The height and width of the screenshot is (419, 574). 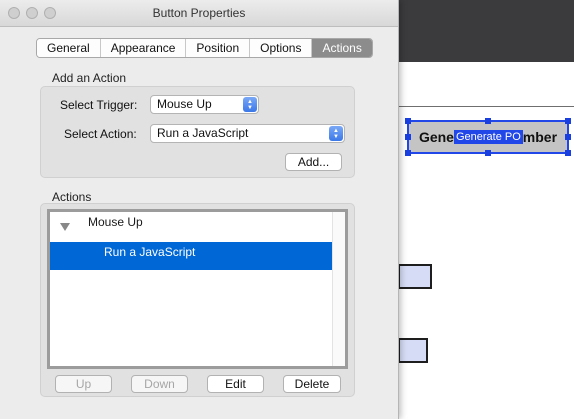 I want to click on list-scrollbar, so click(x=338, y=289).